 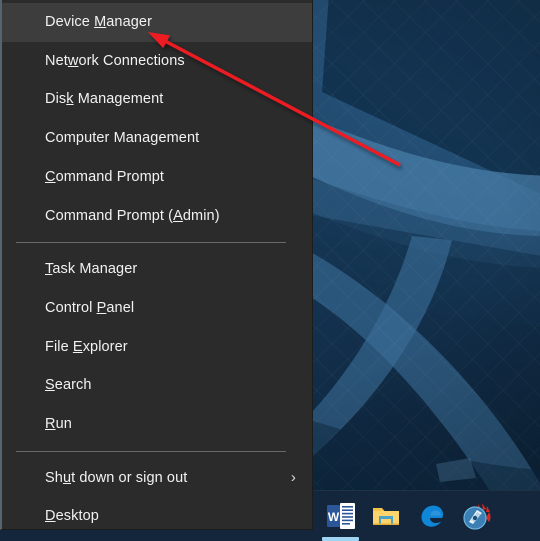 What do you see at coordinates (132, 215) in the screenshot?
I see `menu-item-label: Command Prompt (Admin)` at bounding box center [132, 215].